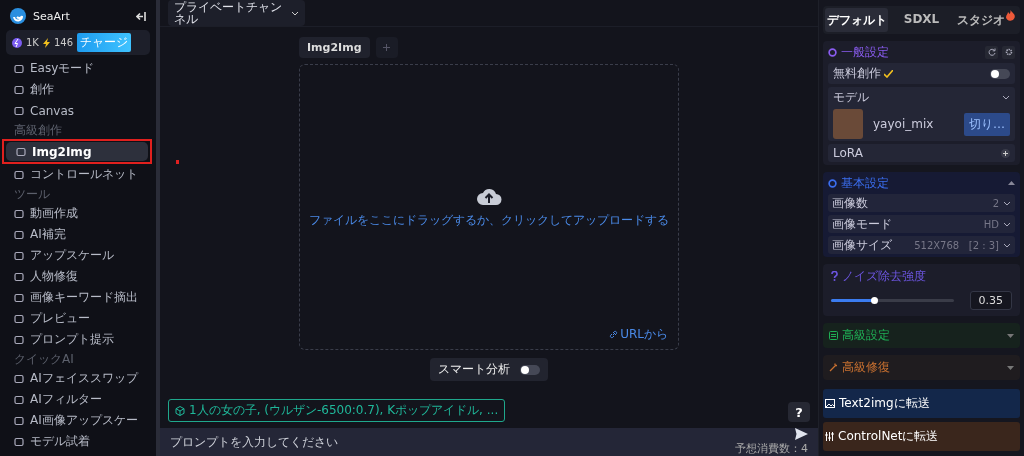 The height and width of the screenshot is (456, 1024). Describe the element at coordinates (833, 367) in the screenshot. I see `magic-wand-icon` at that location.